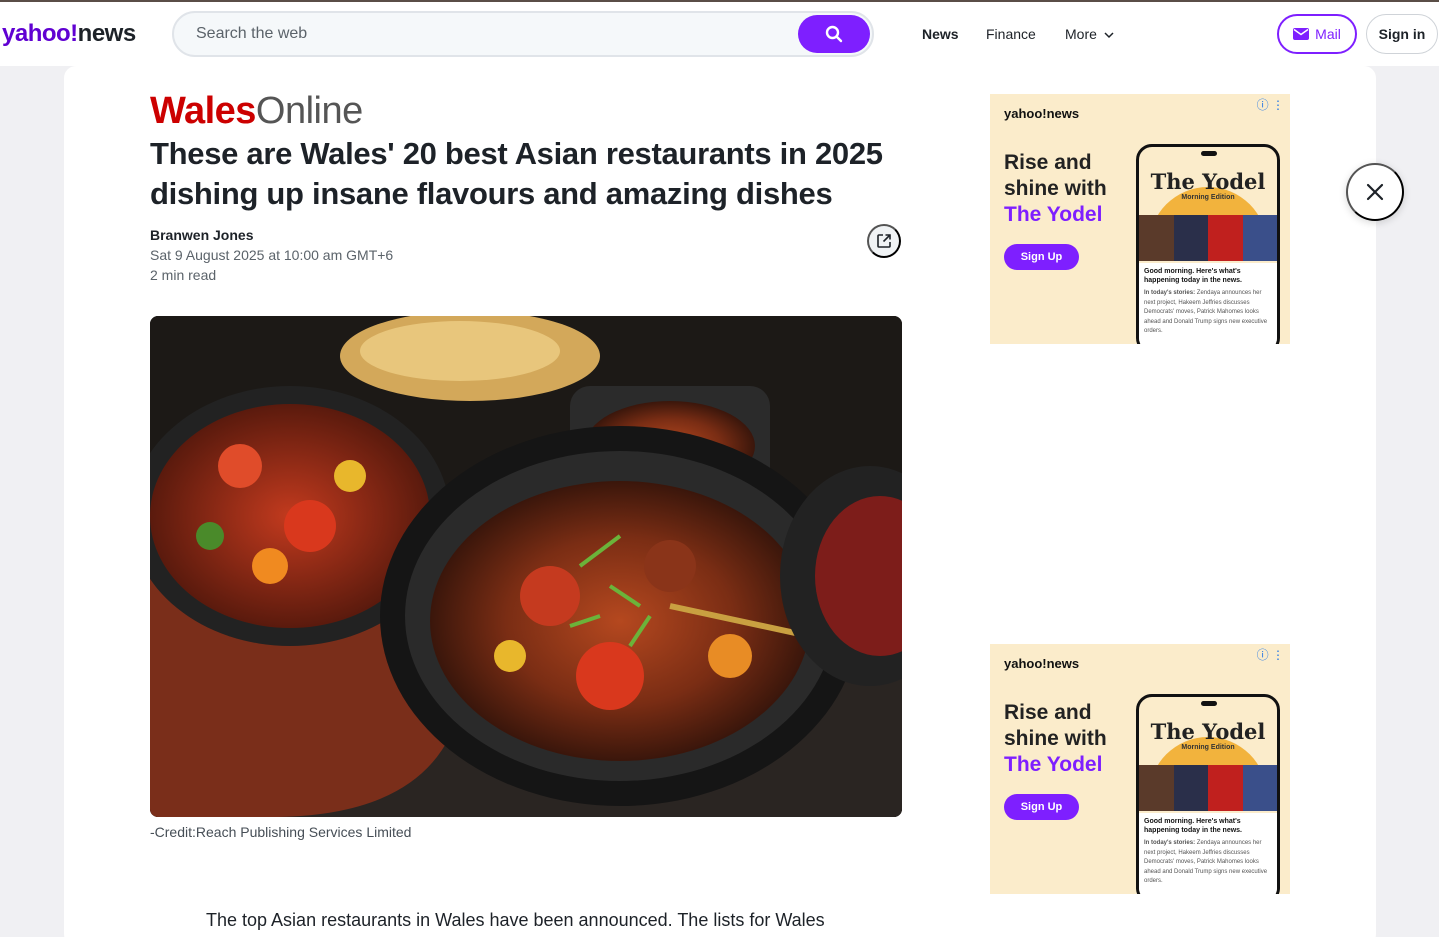 Image resolution: width=1439 pixels, height=937 pixels. I want to click on close-button, so click(1375, 192).